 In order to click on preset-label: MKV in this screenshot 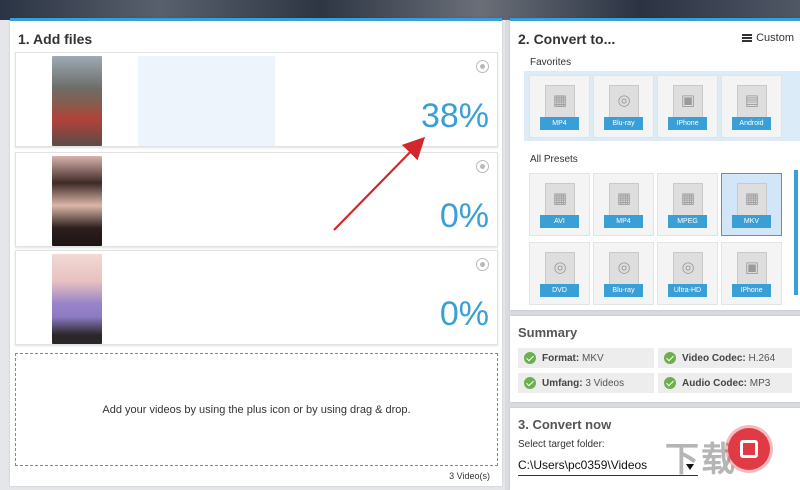, I will do `click(751, 221)`.